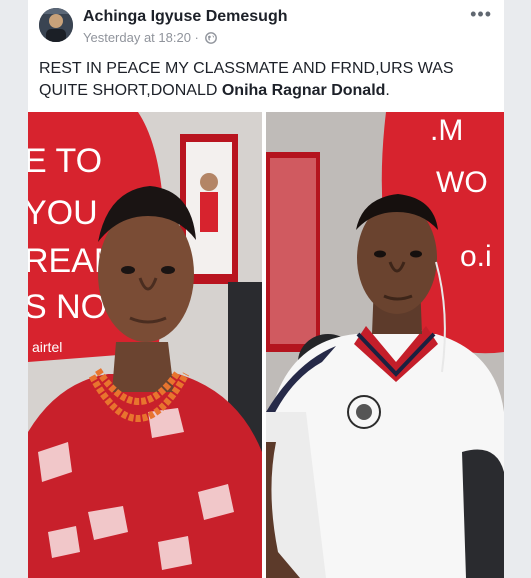  What do you see at coordinates (462, 182) in the screenshot?
I see `right-sign-line-2: WO` at bounding box center [462, 182].